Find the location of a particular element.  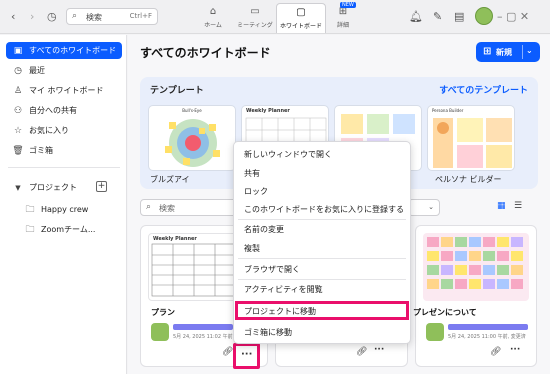

sidebar-project-happy-crew: 🗀︎ Happy crew is located at coordinates (70, 209).